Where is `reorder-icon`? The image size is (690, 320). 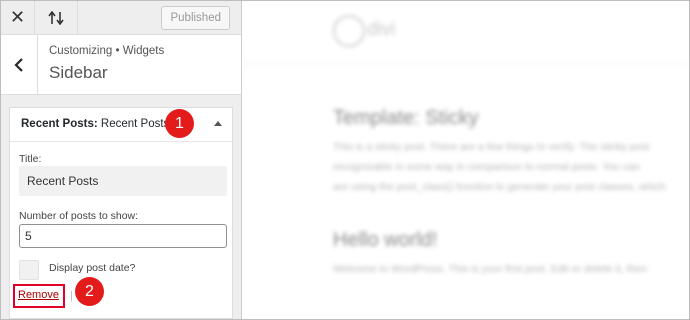 reorder-icon is located at coordinates (55, 17).